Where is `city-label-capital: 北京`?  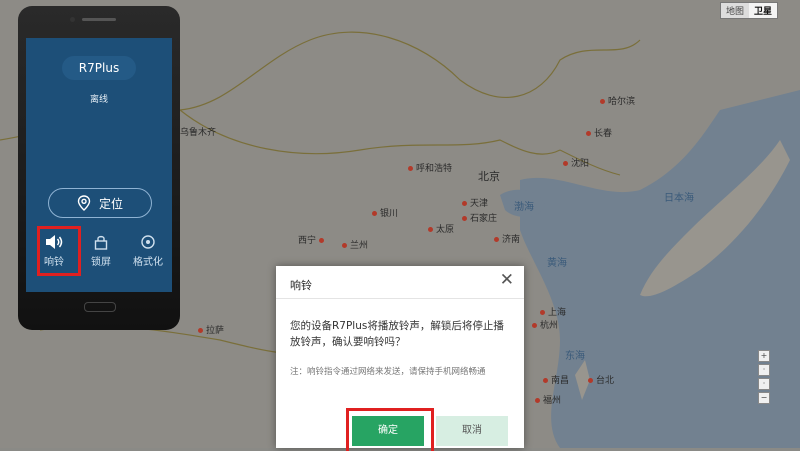 city-label-capital: 北京 is located at coordinates (489, 176).